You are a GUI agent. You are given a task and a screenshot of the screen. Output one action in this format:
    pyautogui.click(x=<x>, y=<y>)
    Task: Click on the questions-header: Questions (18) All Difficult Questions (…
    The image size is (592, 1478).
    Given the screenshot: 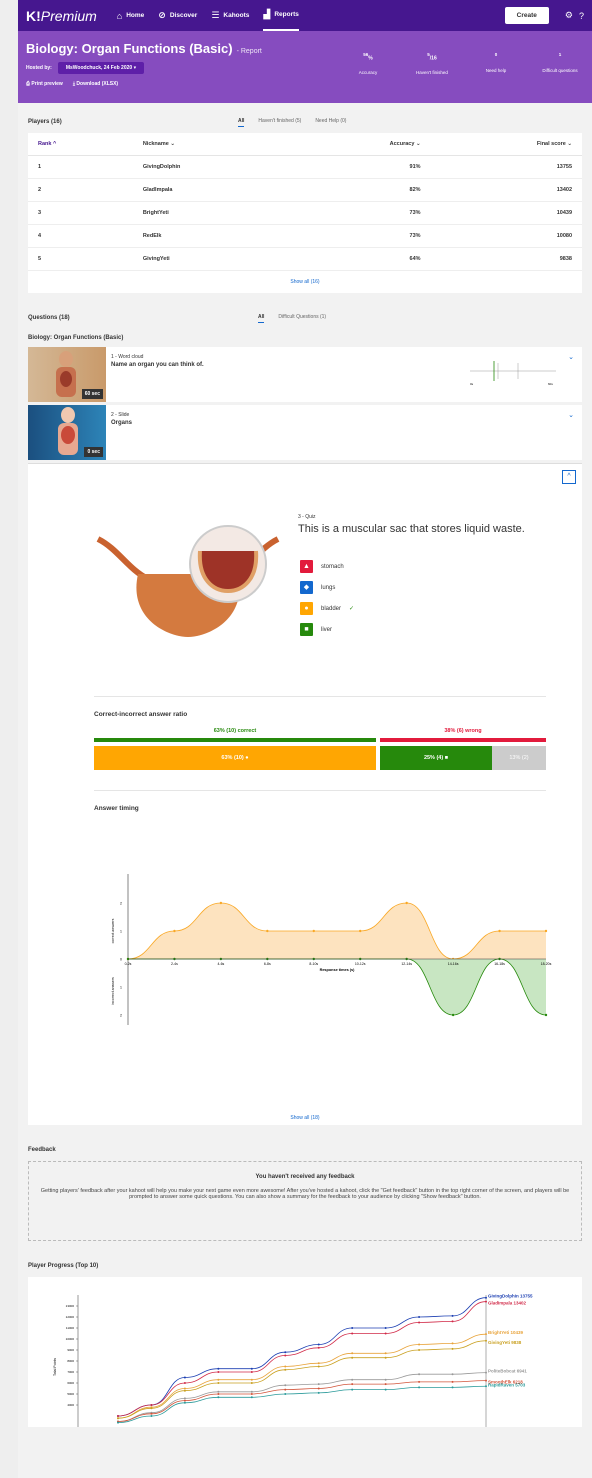 What is the action you would take?
    pyautogui.click(x=305, y=318)
    